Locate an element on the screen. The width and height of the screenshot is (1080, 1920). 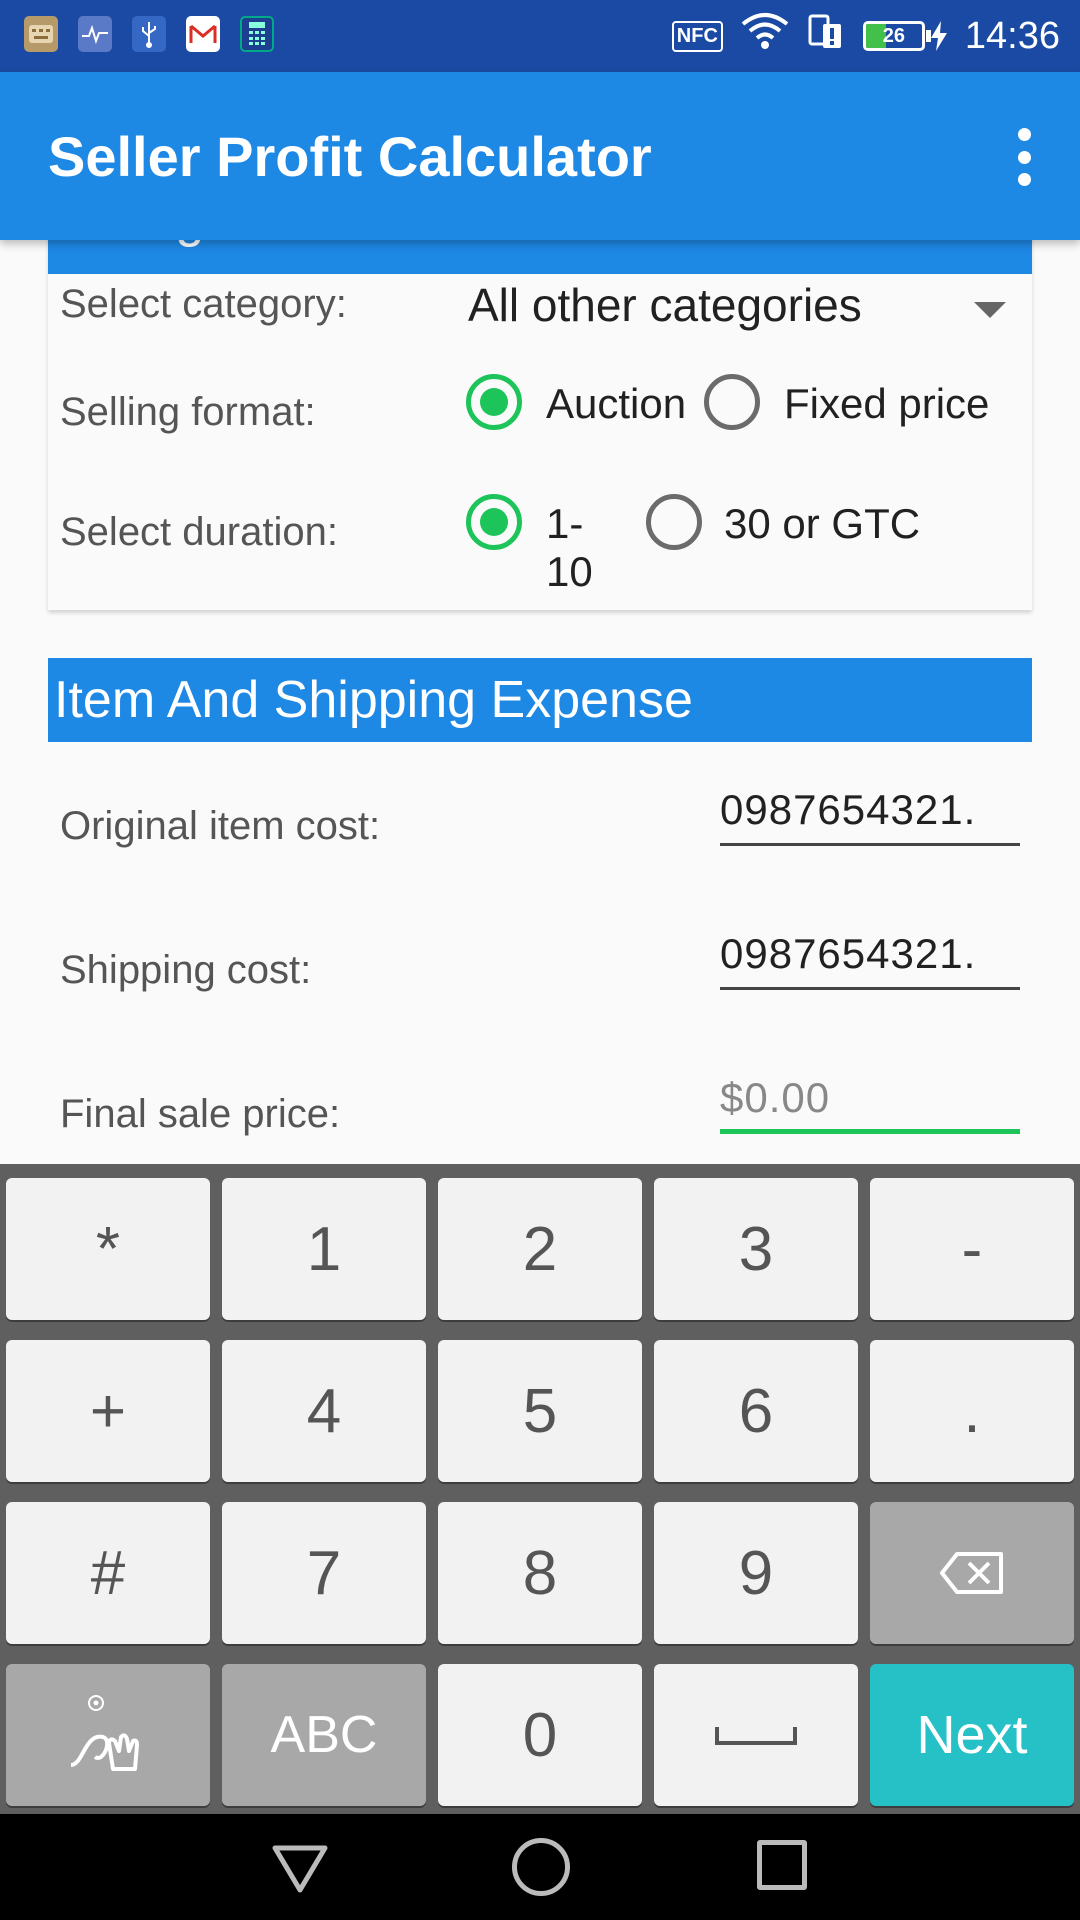
health-icon is located at coordinates (95, 34).